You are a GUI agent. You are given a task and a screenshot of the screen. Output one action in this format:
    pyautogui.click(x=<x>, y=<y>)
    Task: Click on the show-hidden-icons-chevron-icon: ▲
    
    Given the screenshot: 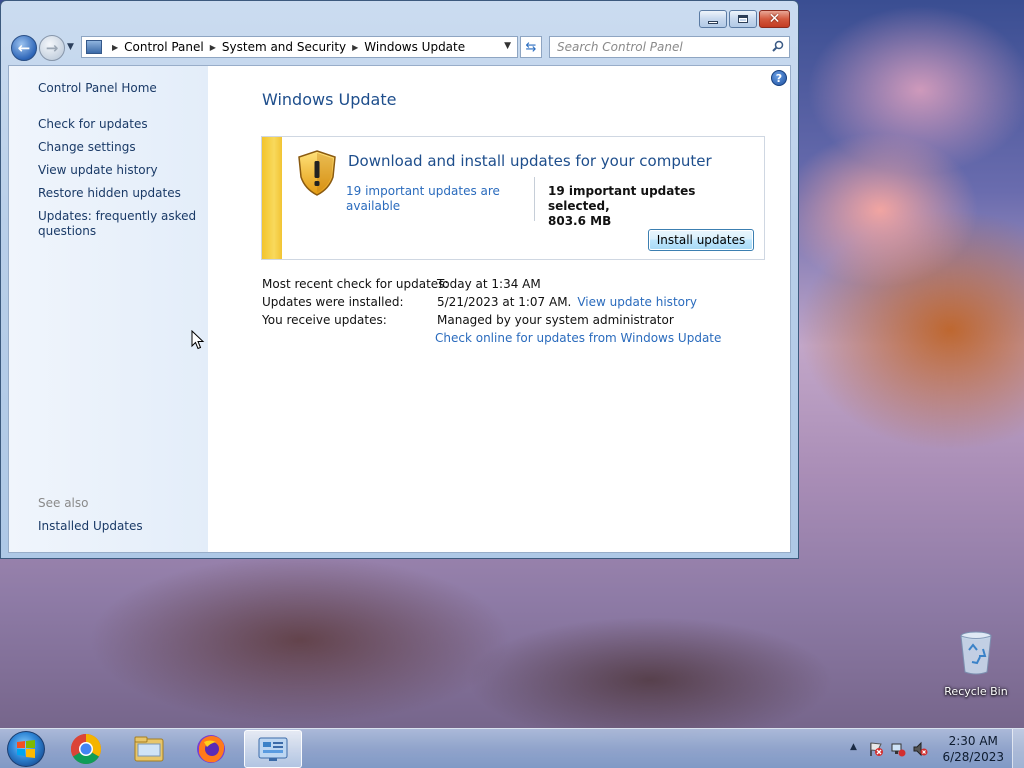 What is the action you would take?
    pyautogui.click(x=853, y=747)
    